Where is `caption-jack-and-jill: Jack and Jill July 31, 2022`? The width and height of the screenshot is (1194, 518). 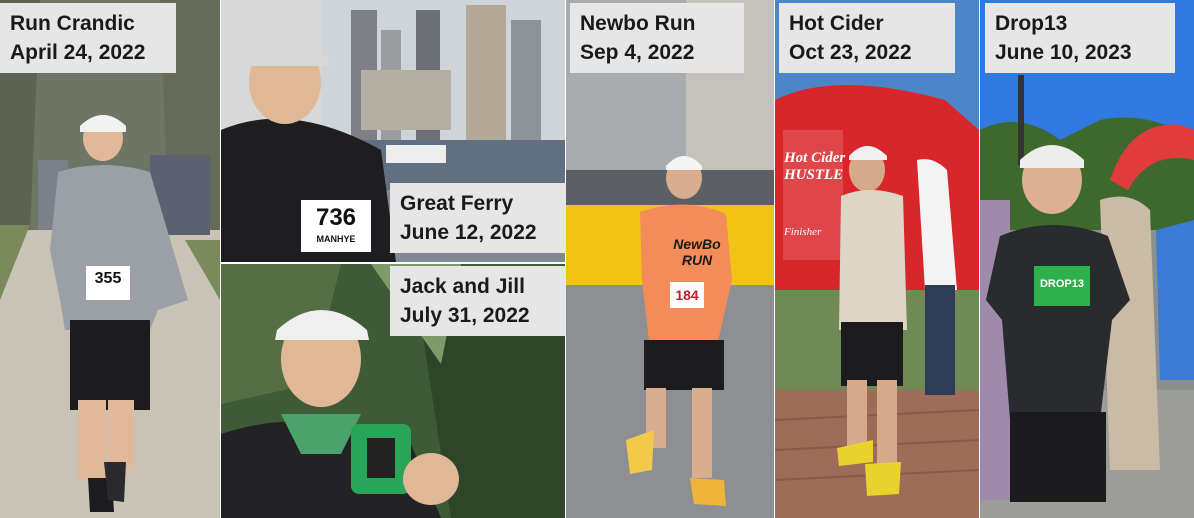 caption-jack-and-jill: Jack and Jill July 31, 2022 is located at coordinates (478, 301).